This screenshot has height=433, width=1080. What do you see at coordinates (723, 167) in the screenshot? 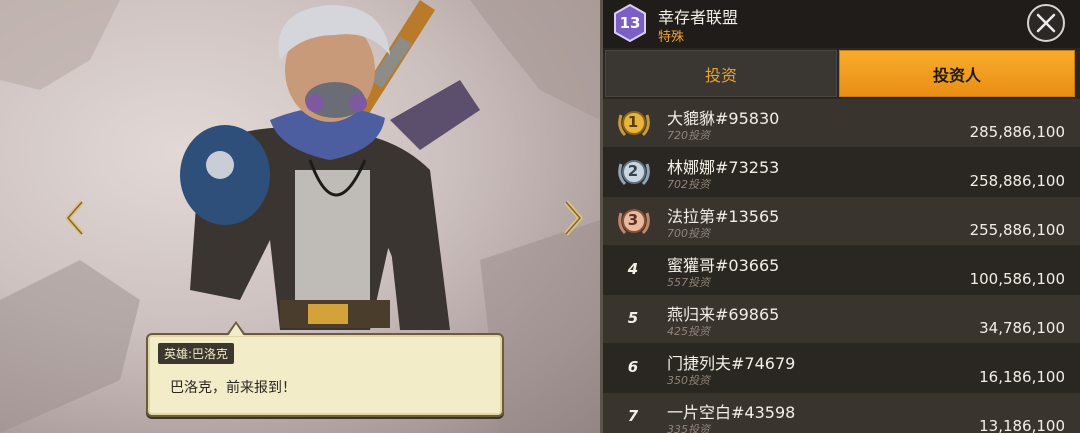
I see `investor-name: 林娜娜#73253` at bounding box center [723, 167].